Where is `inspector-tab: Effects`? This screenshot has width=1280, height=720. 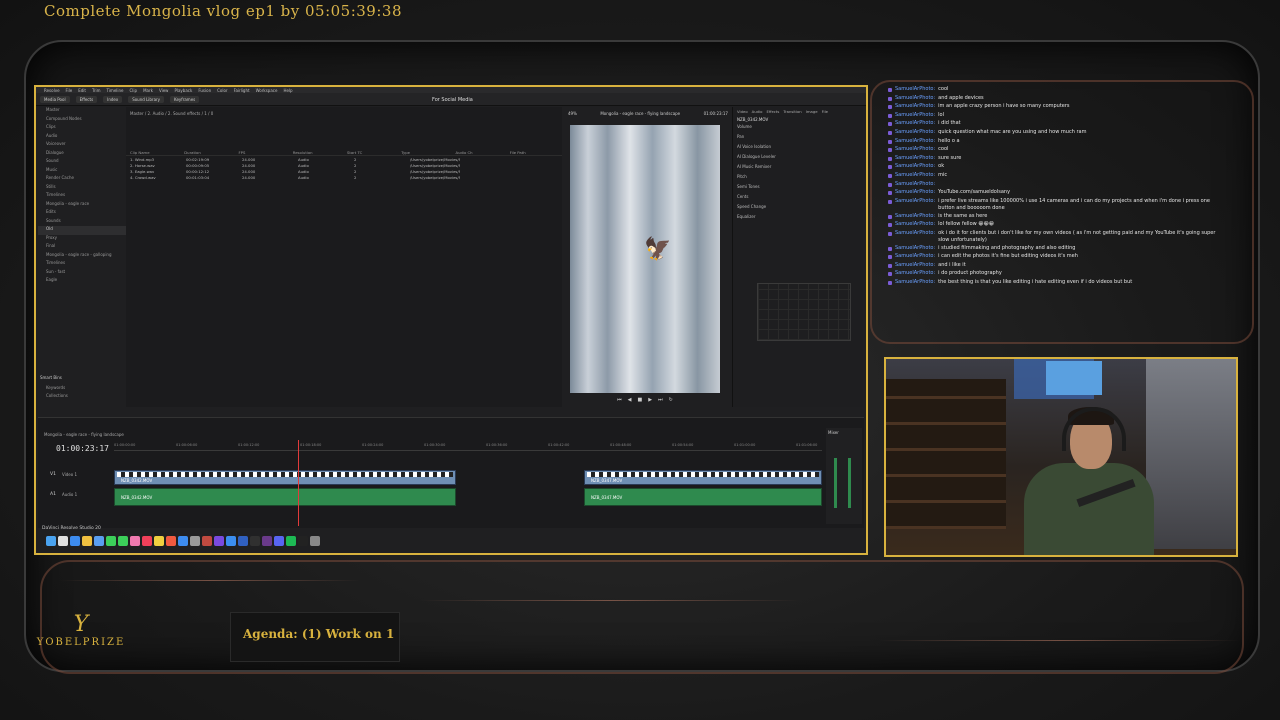
inspector-tab: Effects is located at coordinates (772, 111).